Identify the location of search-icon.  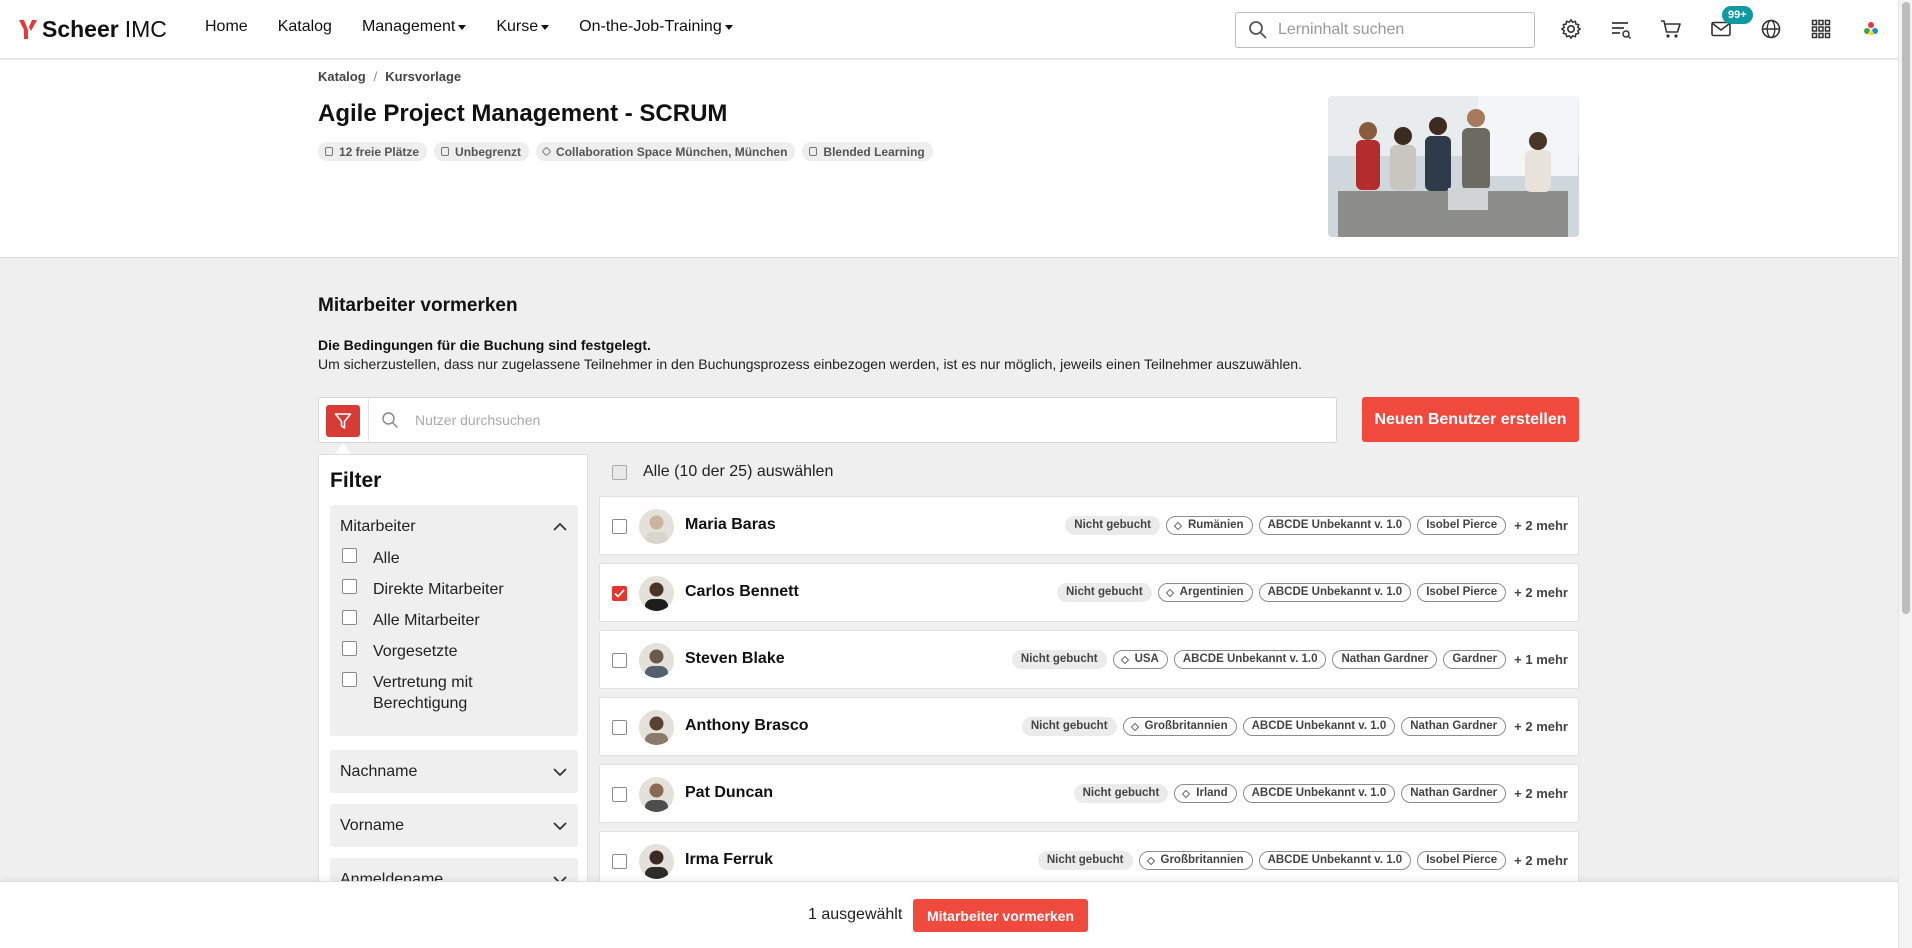
(1258, 30).